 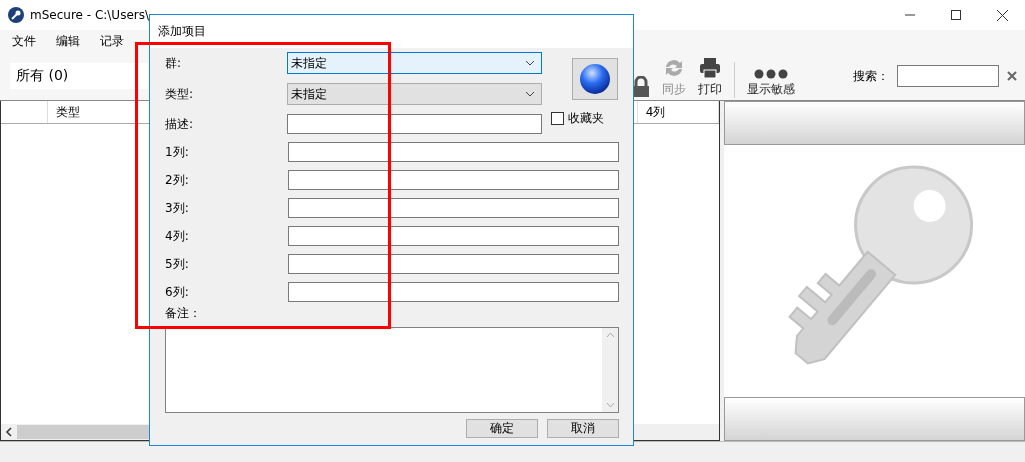 What do you see at coordinates (502, 428) in the screenshot?
I see `ok-button: 确定` at bounding box center [502, 428].